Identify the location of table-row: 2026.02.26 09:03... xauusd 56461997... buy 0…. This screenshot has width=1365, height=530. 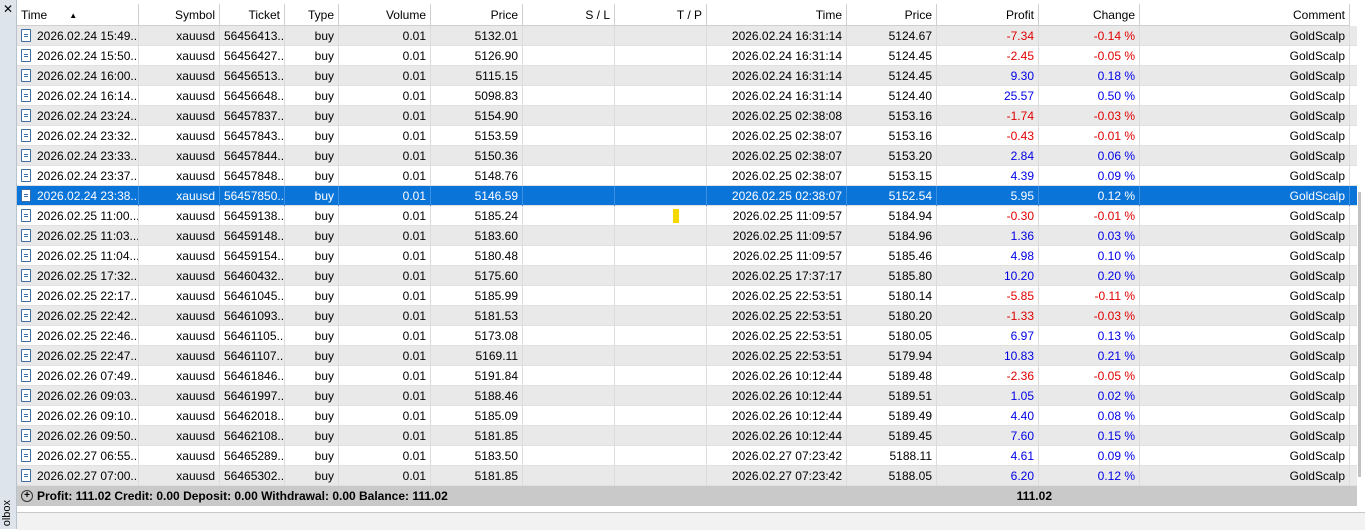
(687, 396).